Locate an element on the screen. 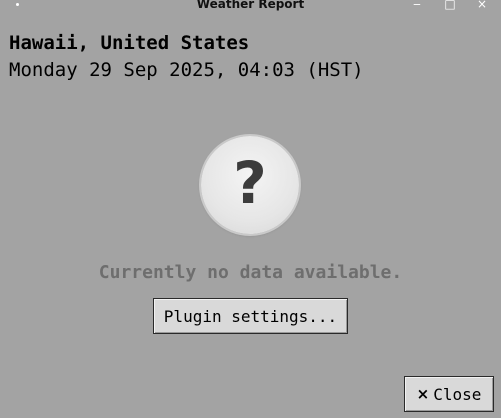 This screenshot has height=418, width=501. question-mark-icon: ? is located at coordinates (250, 185).